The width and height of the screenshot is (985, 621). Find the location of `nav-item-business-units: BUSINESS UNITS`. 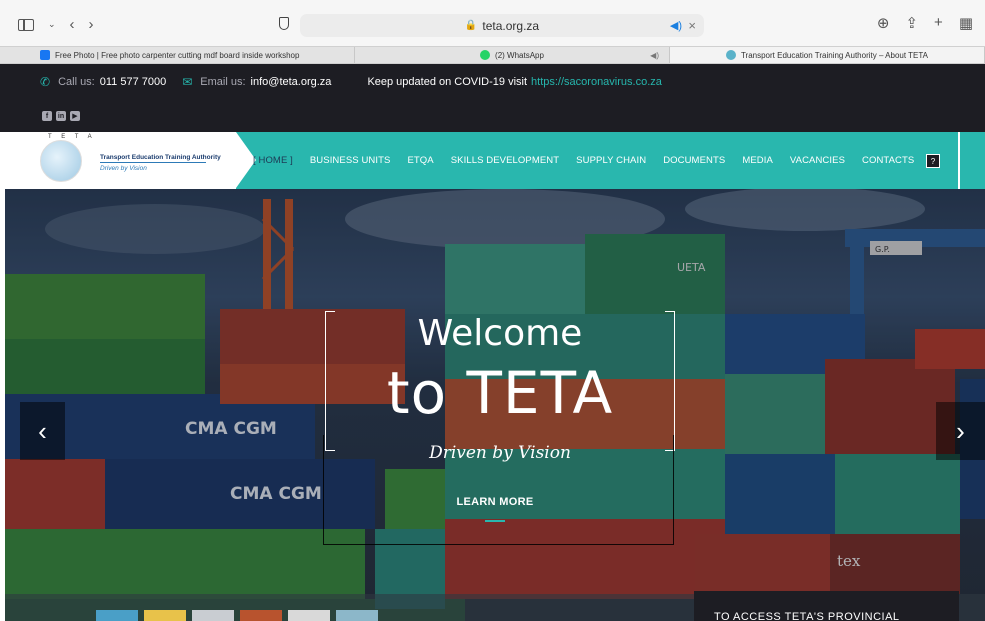

nav-item-business-units: BUSINESS UNITS is located at coordinates (350, 160).